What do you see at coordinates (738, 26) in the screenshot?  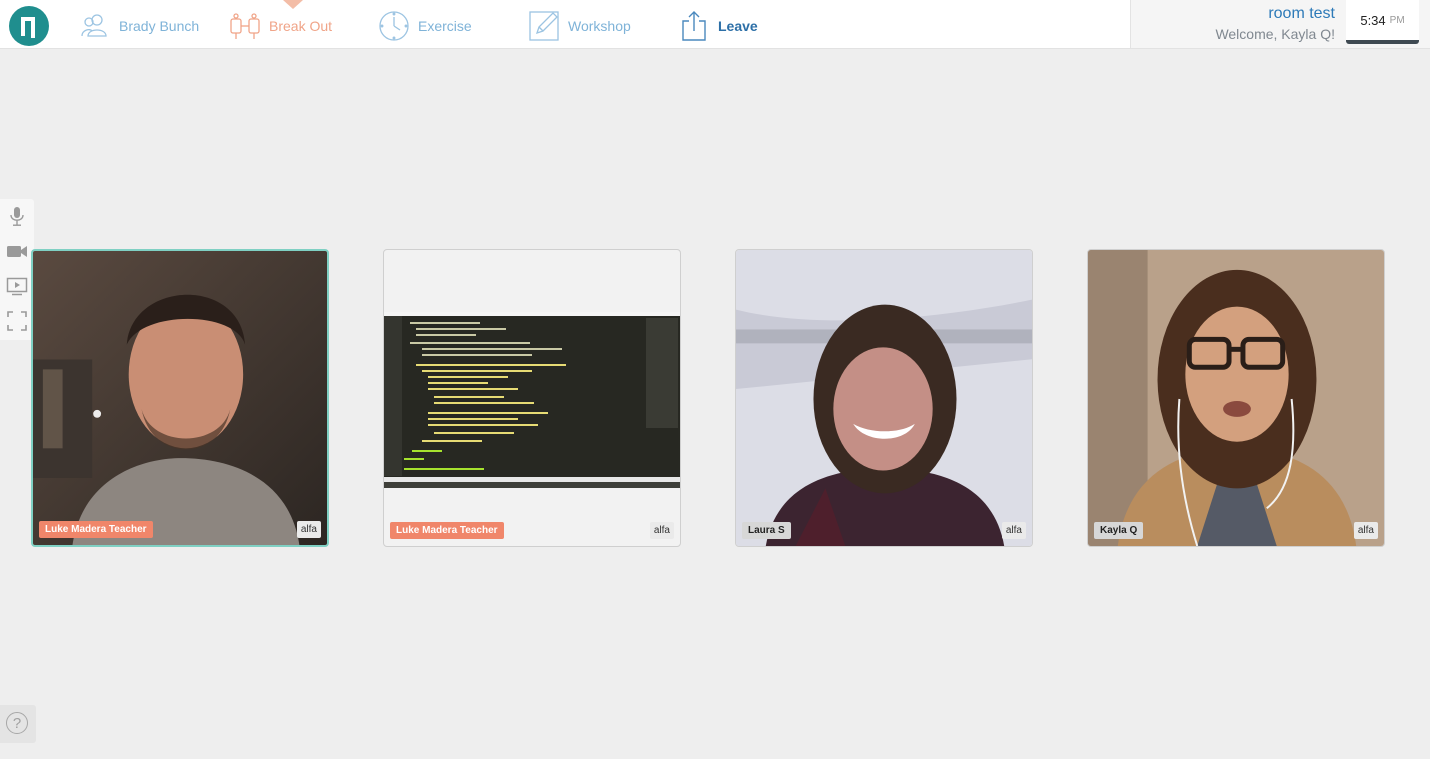 I see `nav-label: Leave` at bounding box center [738, 26].